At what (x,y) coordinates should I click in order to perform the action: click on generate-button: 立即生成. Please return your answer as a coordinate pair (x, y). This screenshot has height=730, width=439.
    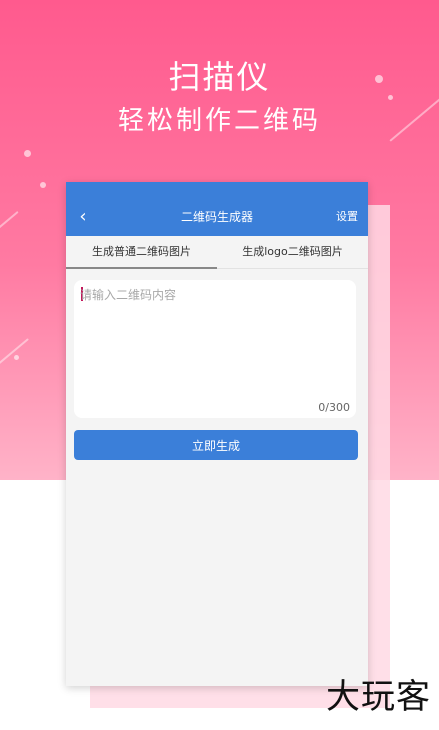
    Looking at the image, I should click on (216, 445).